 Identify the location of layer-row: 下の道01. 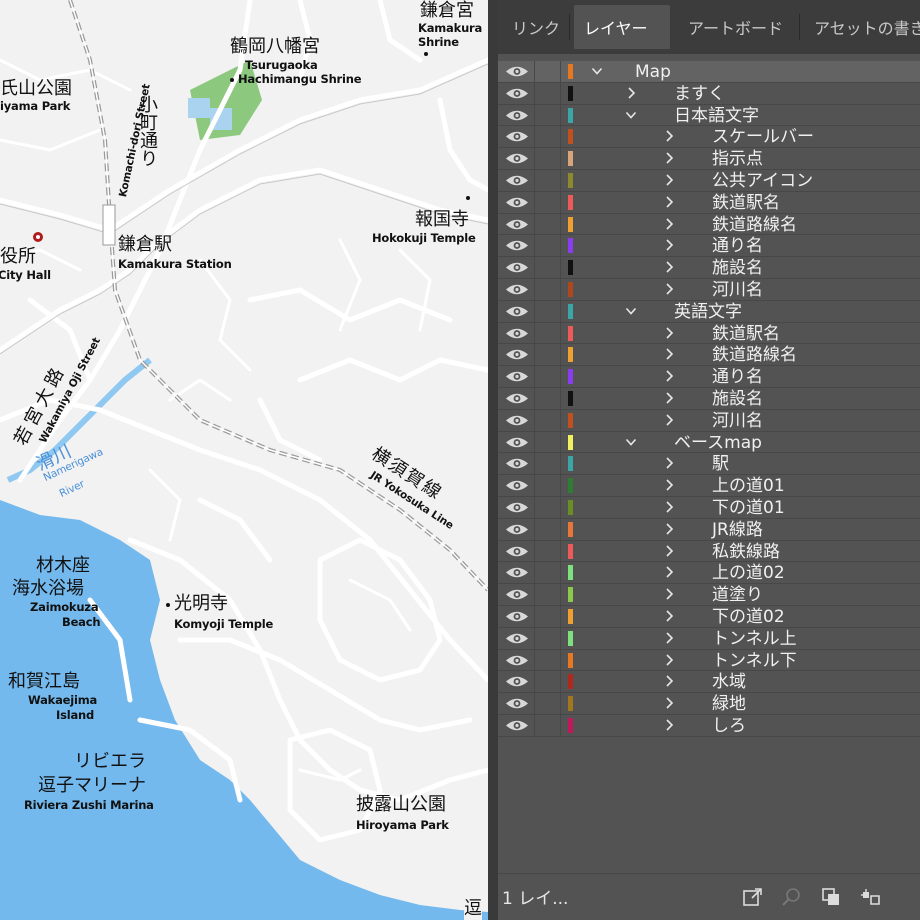
(709, 507).